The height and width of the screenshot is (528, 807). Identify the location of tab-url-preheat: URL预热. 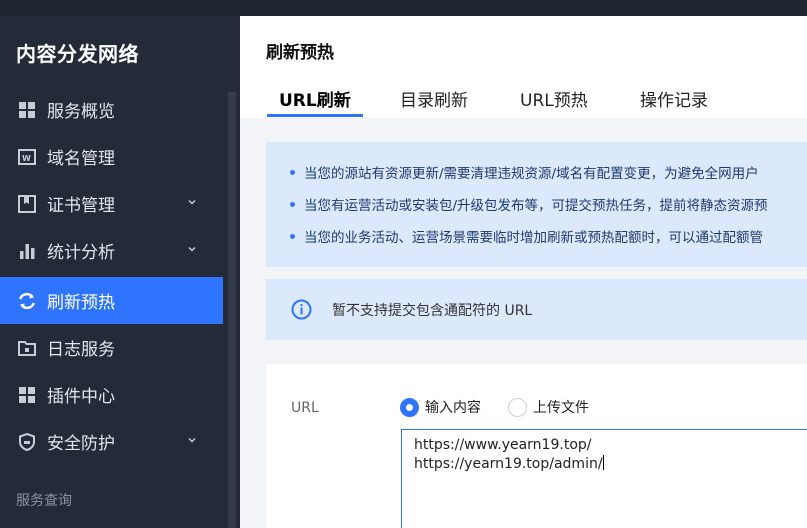
(554, 98).